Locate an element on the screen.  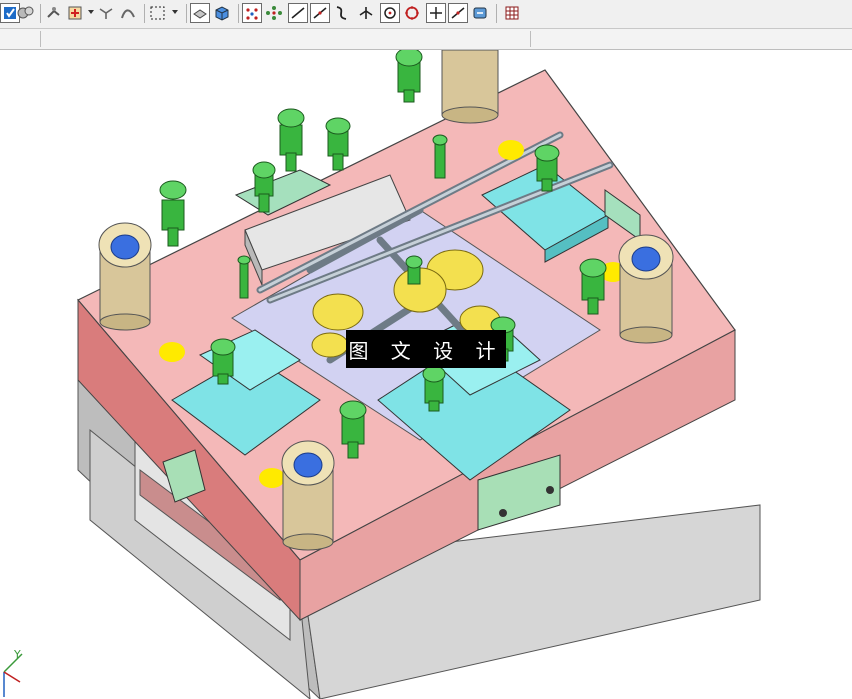
view-icon is located at coordinates (26, 13).